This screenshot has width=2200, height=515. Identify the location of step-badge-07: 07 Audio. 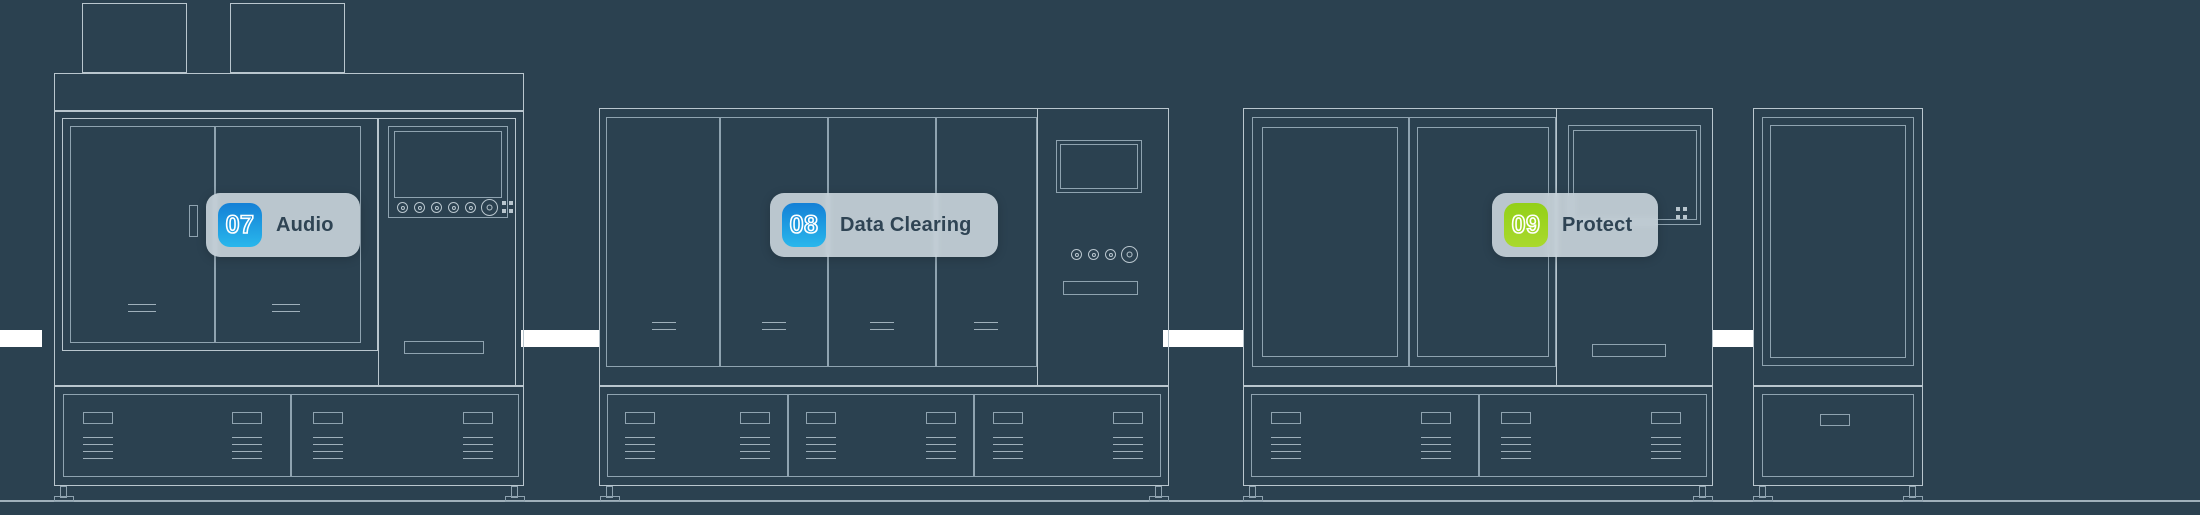
(283, 225).